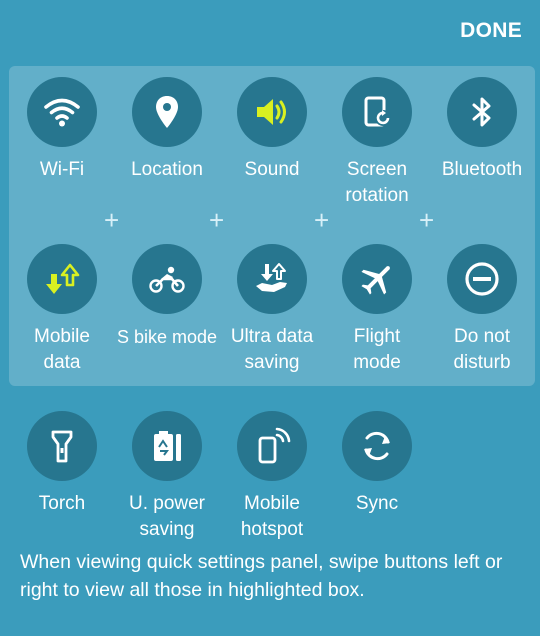 This screenshot has width=540, height=636. I want to click on tile-mobile-hotspot: Mobile hotspot, so click(272, 477).